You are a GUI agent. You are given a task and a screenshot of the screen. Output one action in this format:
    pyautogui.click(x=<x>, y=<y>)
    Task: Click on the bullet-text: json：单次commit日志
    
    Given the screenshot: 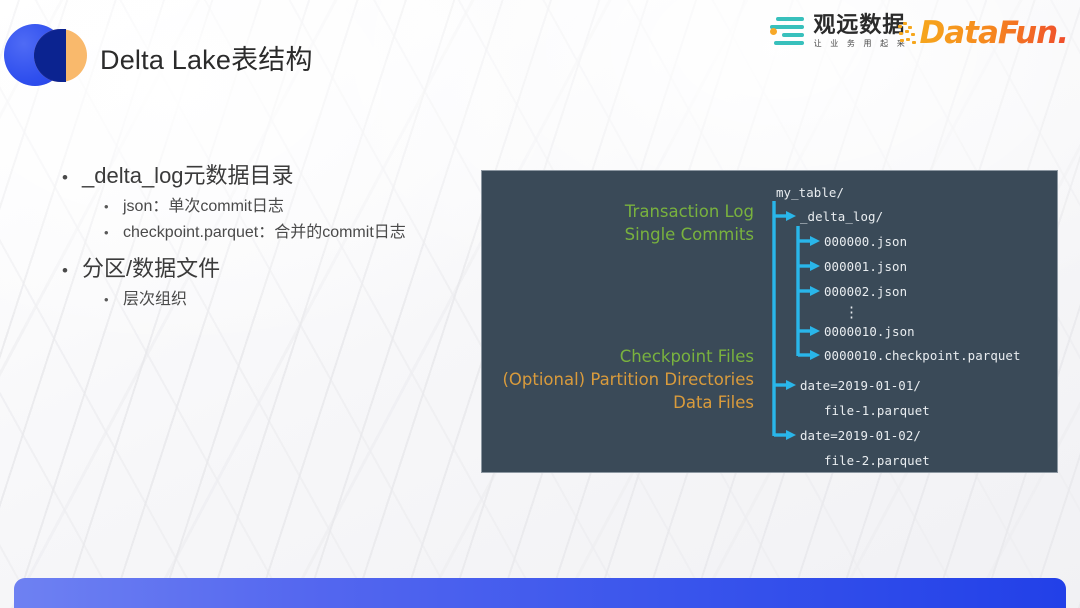 What is the action you would take?
    pyautogui.click(x=203, y=206)
    